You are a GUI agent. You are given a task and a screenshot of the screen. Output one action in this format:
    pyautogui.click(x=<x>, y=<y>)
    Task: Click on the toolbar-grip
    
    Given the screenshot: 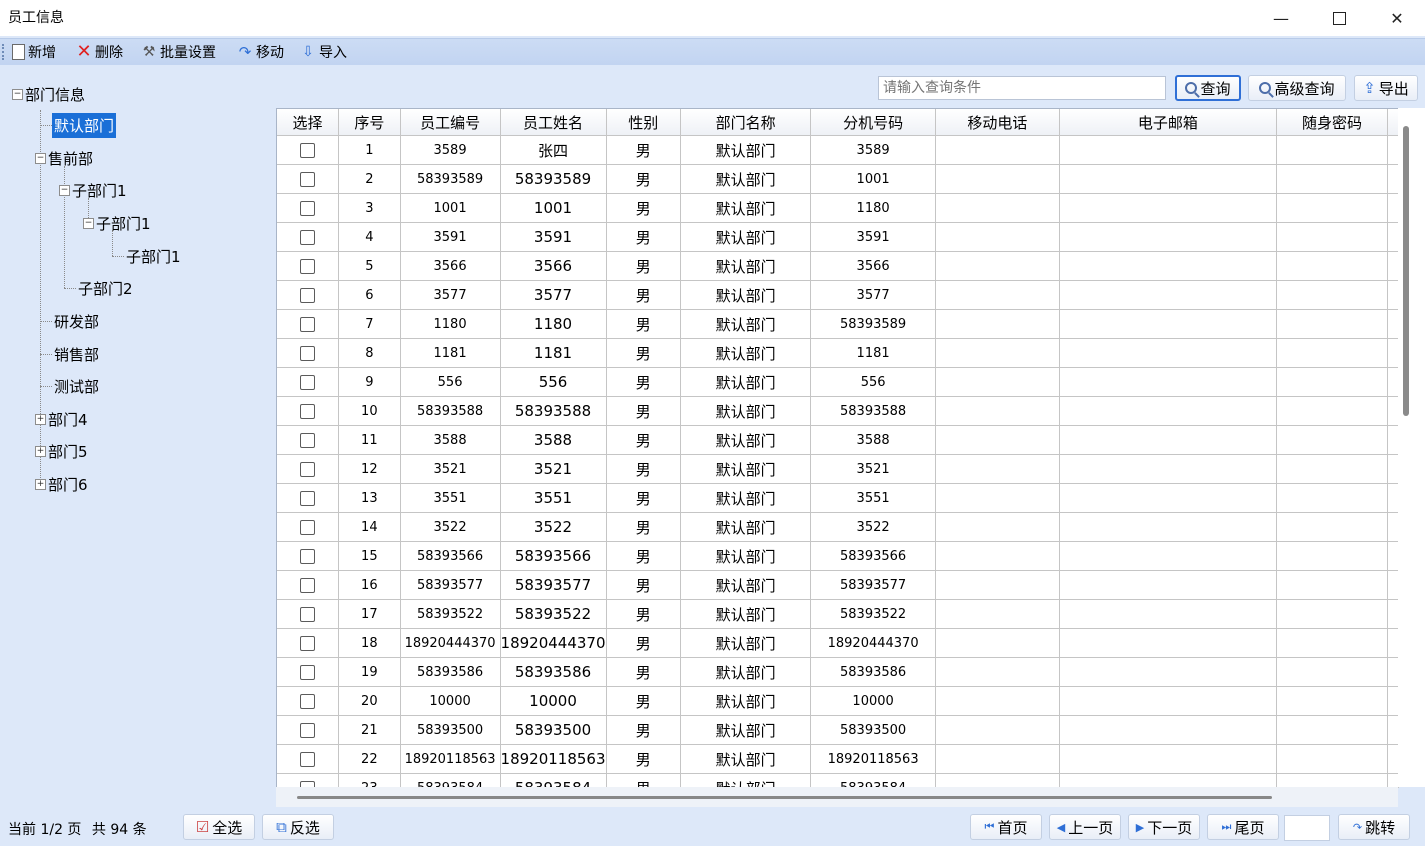 What is the action you would take?
    pyautogui.click(x=4, y=52)
    